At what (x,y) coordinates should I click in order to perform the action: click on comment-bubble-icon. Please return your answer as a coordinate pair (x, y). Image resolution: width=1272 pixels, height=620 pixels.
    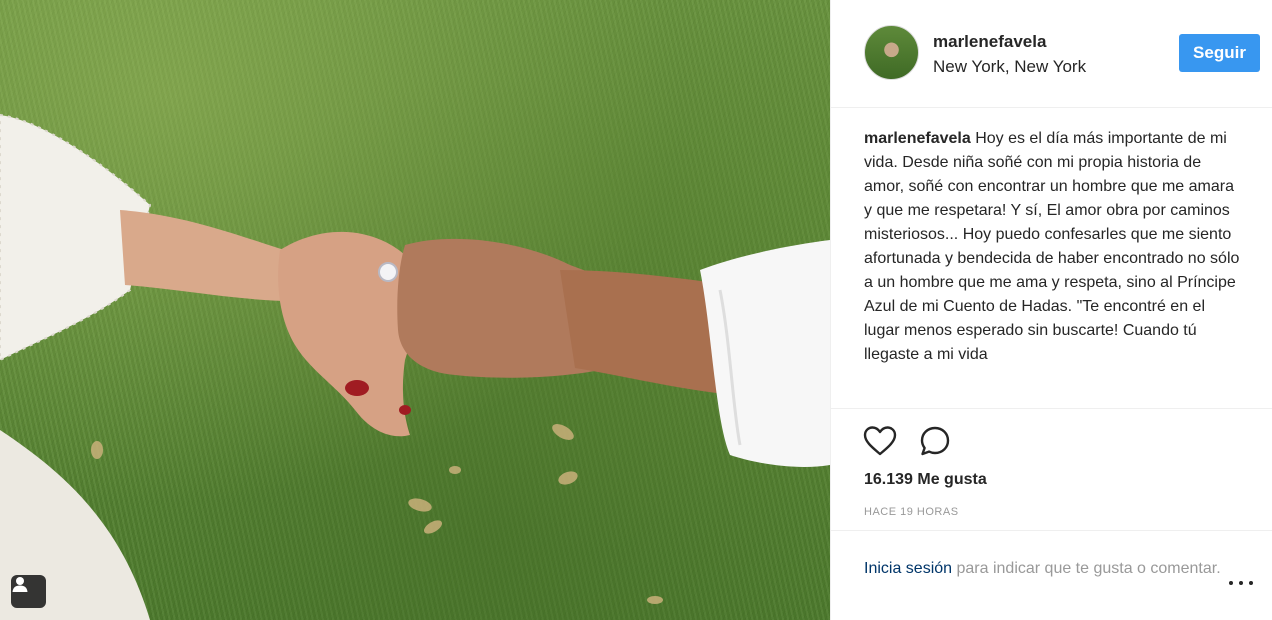
    Looking at the image, I should click on (935, 441).